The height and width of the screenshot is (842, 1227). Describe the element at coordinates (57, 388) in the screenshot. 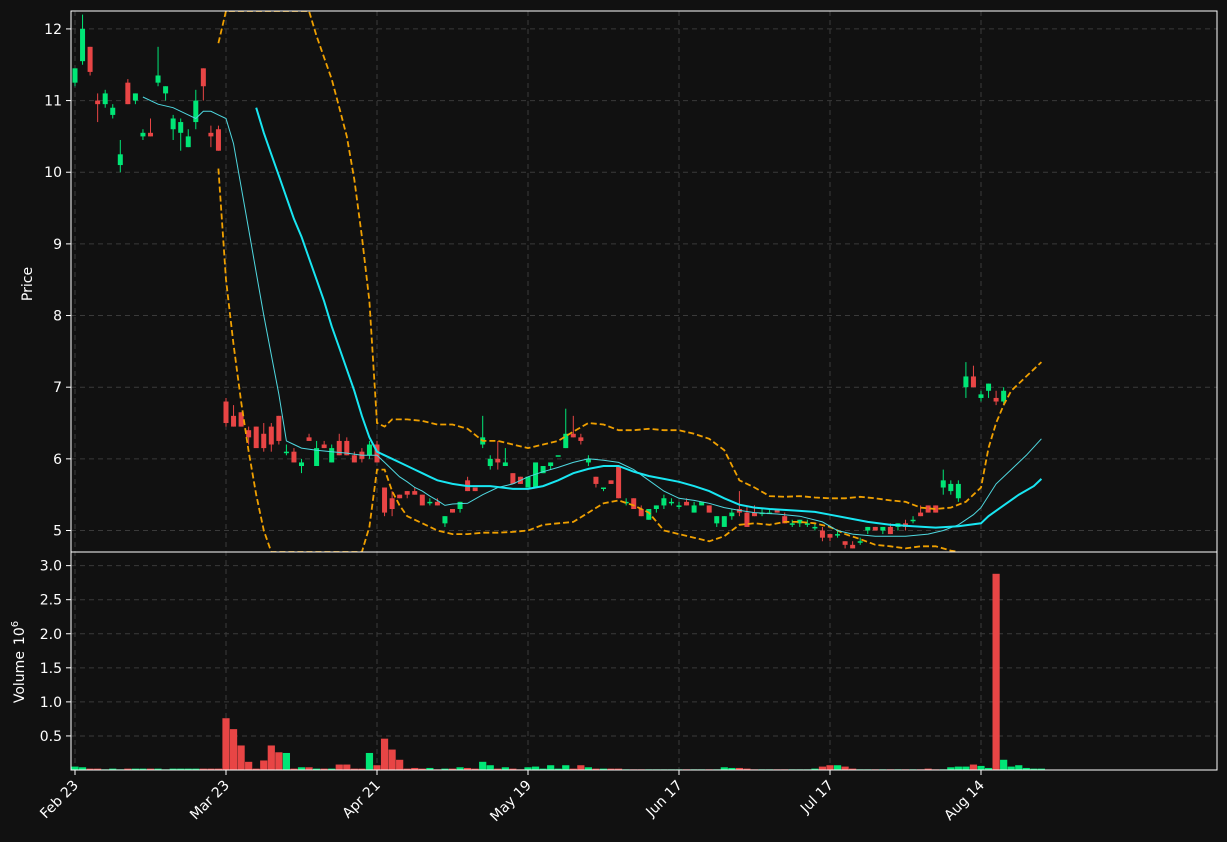

I see `price-tick-label: 7` at that location.